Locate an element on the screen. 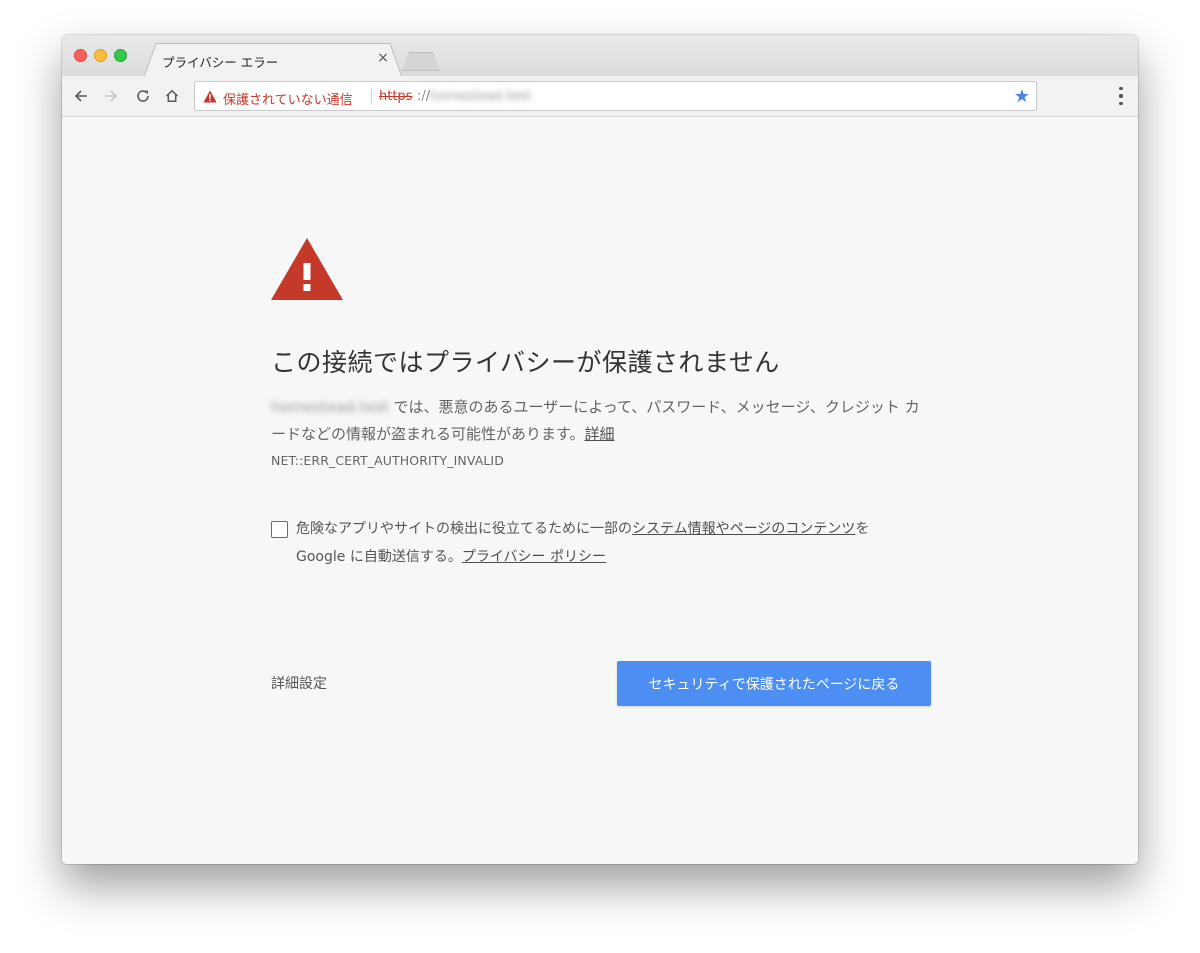 The width and height of the screenshot is (1200, 953). new-tab-button is located at coordinates (421, 61).